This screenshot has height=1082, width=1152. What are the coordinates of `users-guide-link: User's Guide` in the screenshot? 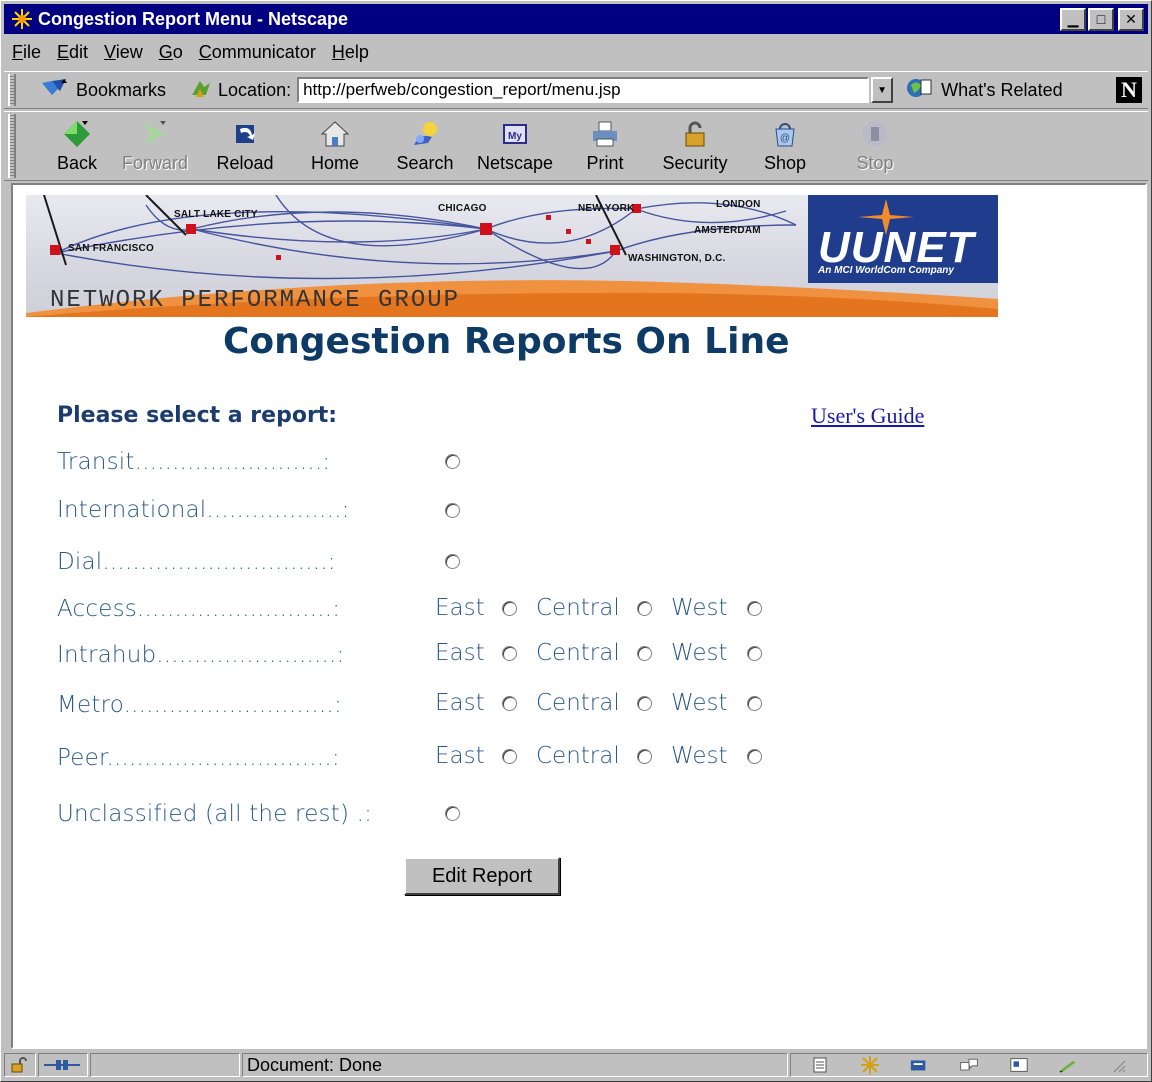 It's located at (867, 416).